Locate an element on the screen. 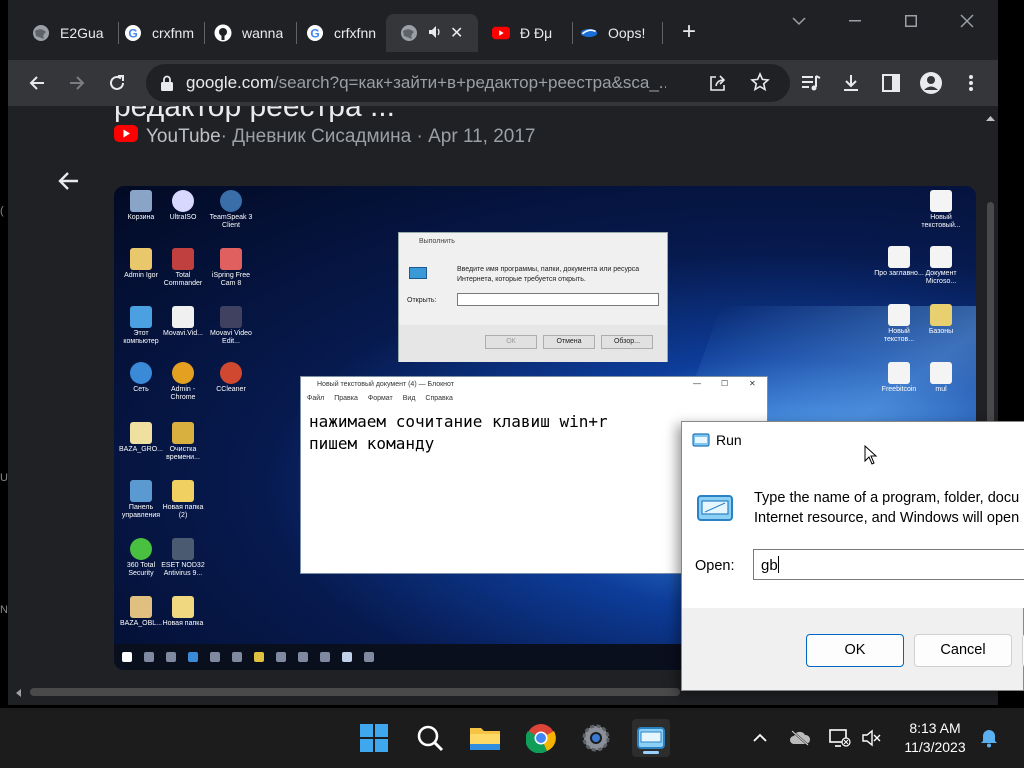 The image size is (1024, 768). download-icon is located at coordinates (851, 83).